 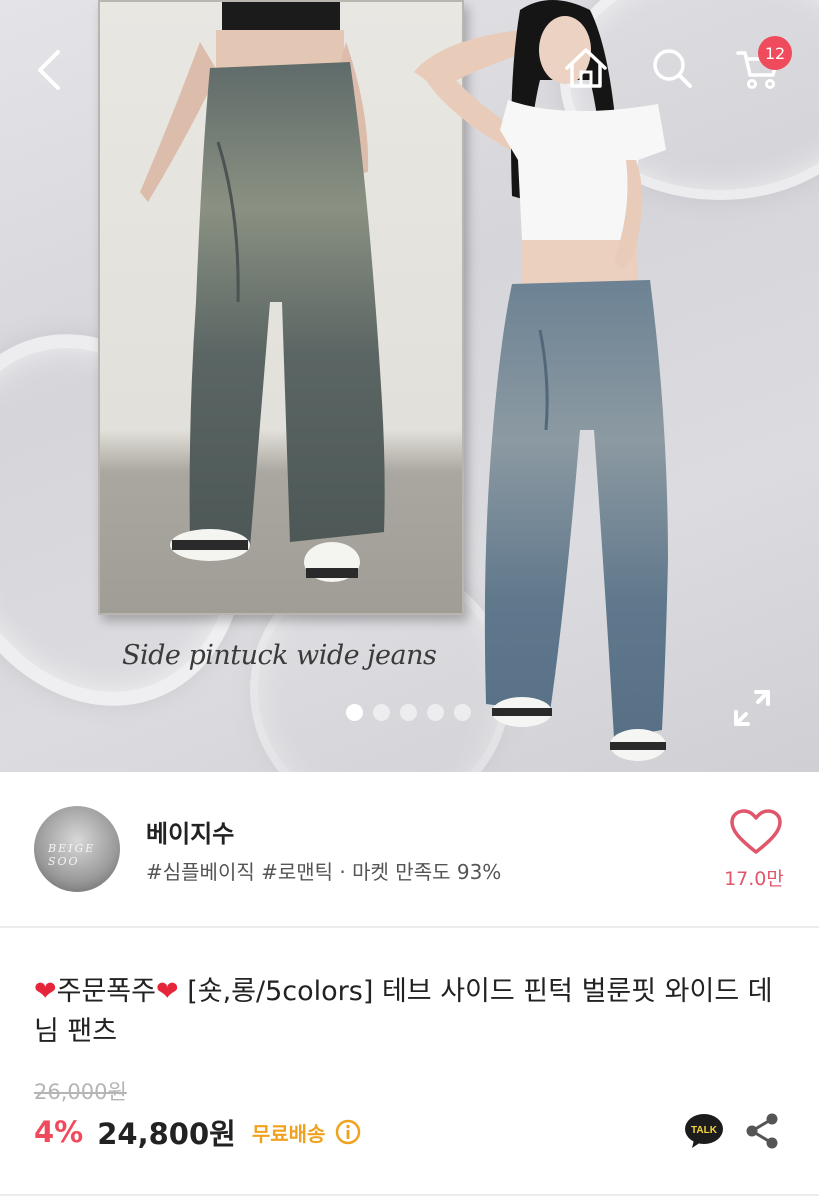 I want to click on kakaotalk-icon: TALK, so click(x=704, y=1131).